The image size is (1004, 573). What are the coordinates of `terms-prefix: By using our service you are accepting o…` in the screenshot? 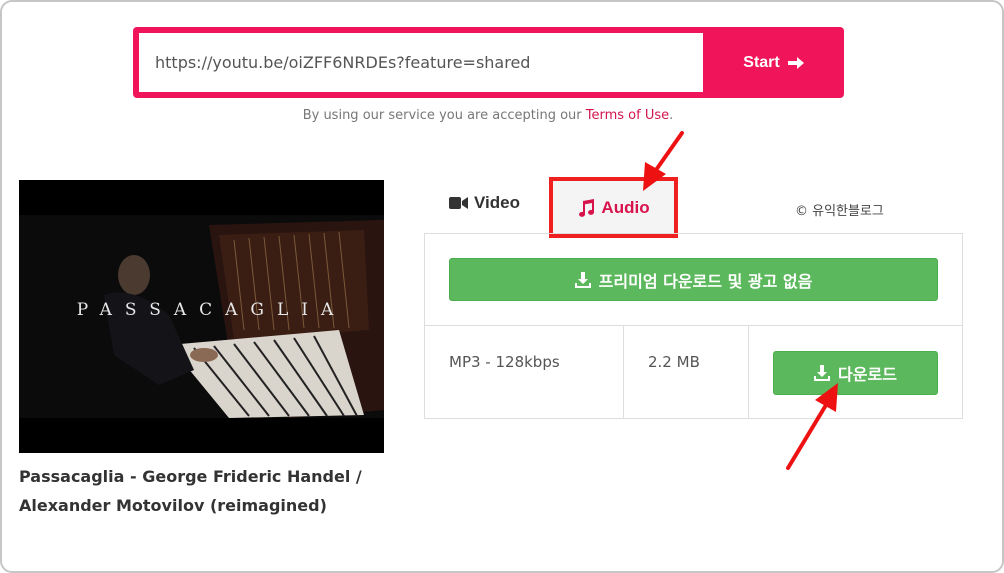 It's located at (444, 115).